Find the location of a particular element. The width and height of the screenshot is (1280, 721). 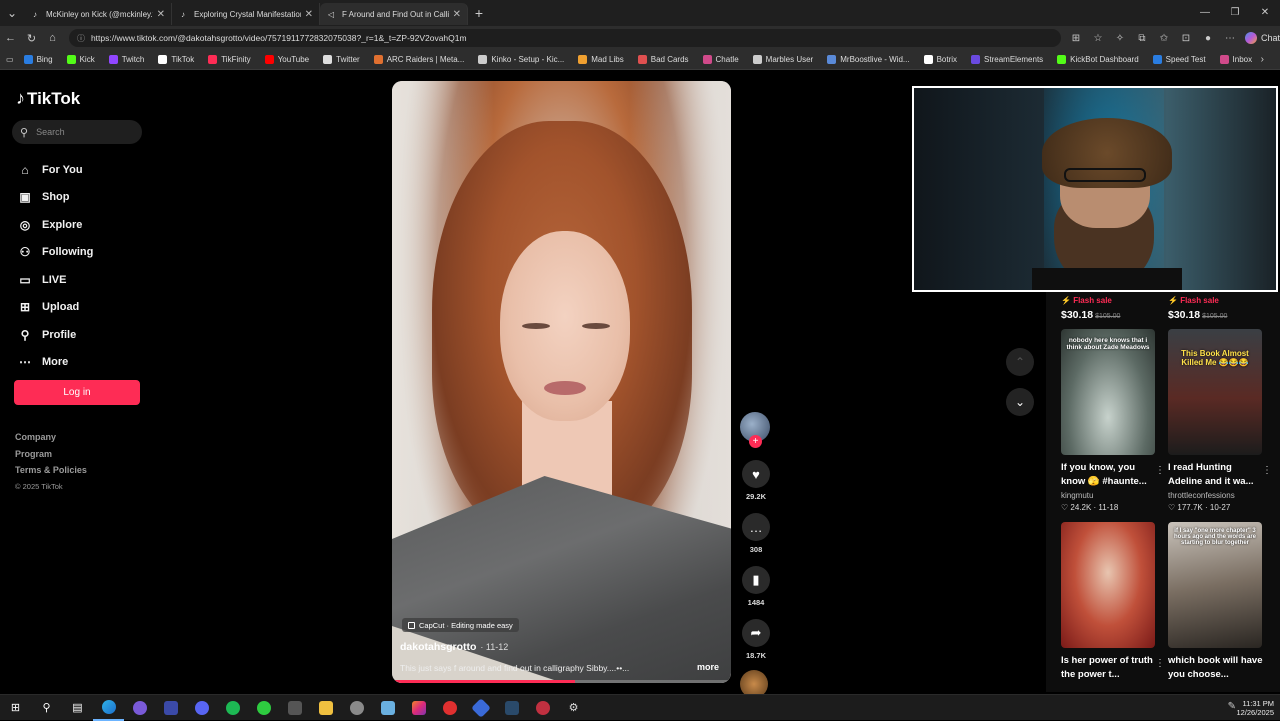

bookmark-youtube: YouTube is located at coordinates (286, 59).